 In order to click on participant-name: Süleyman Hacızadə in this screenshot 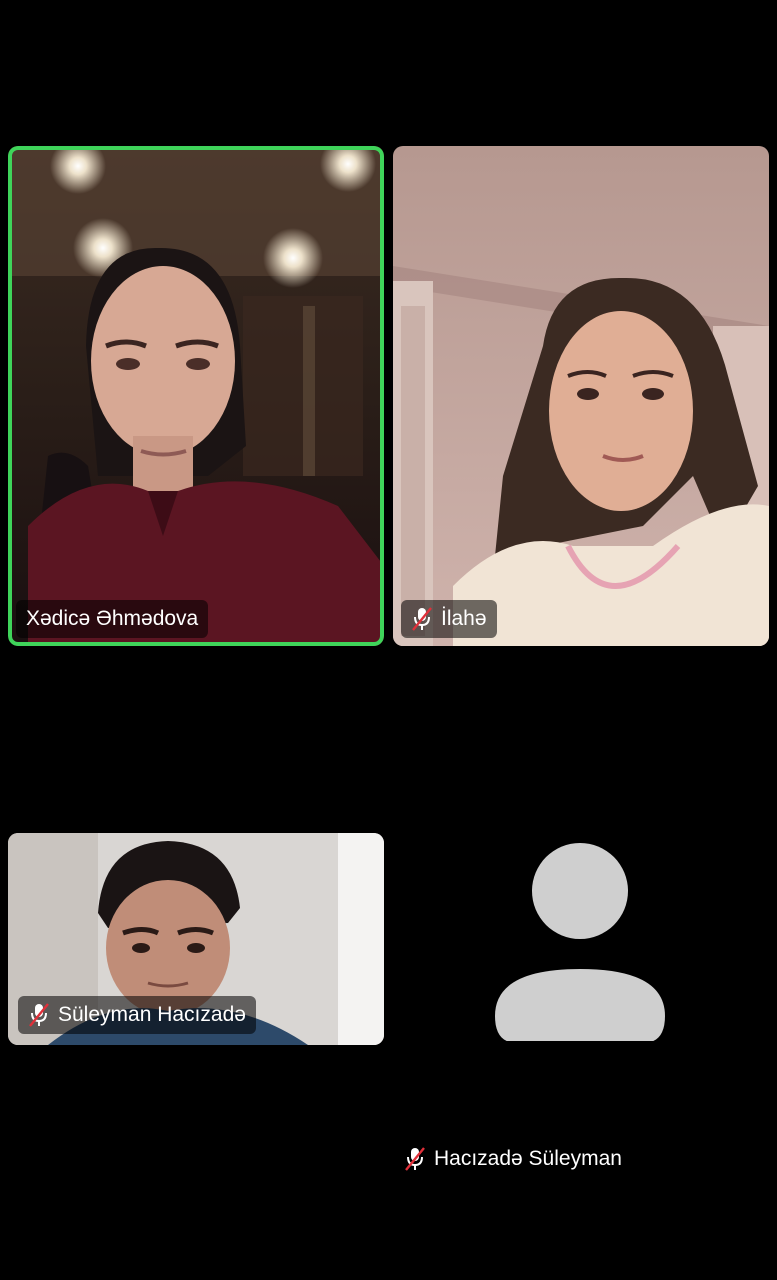, I will do `click(152, 1014)`.